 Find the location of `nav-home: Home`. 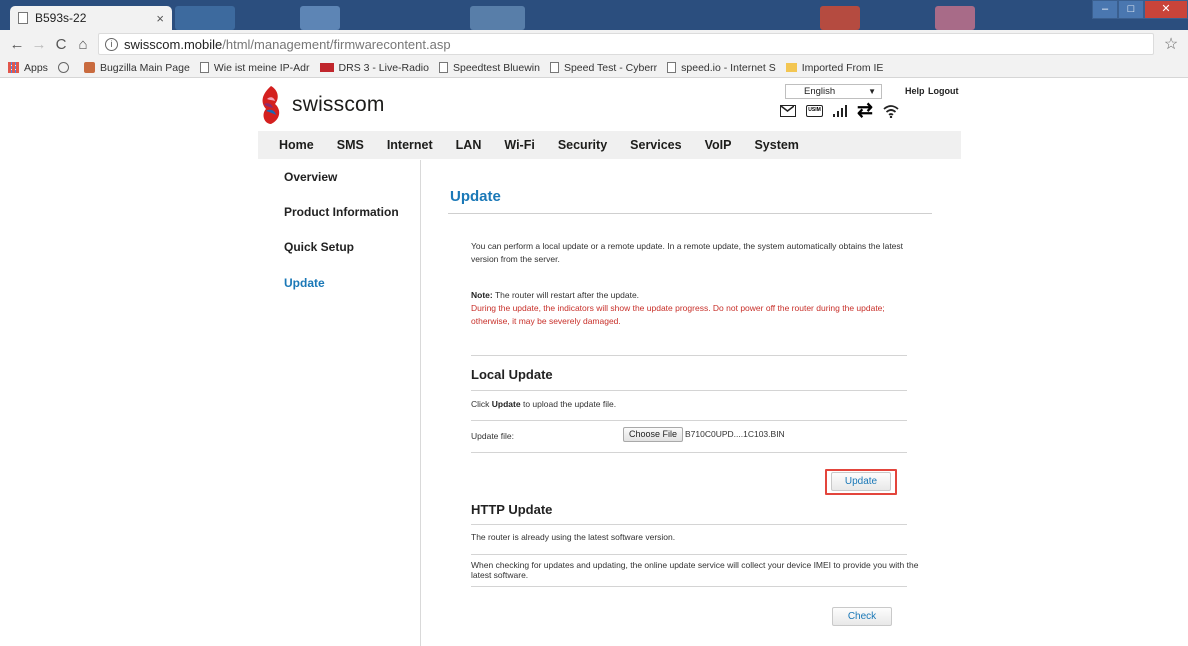

nav-home: Home is located at coordinates (296, 145).